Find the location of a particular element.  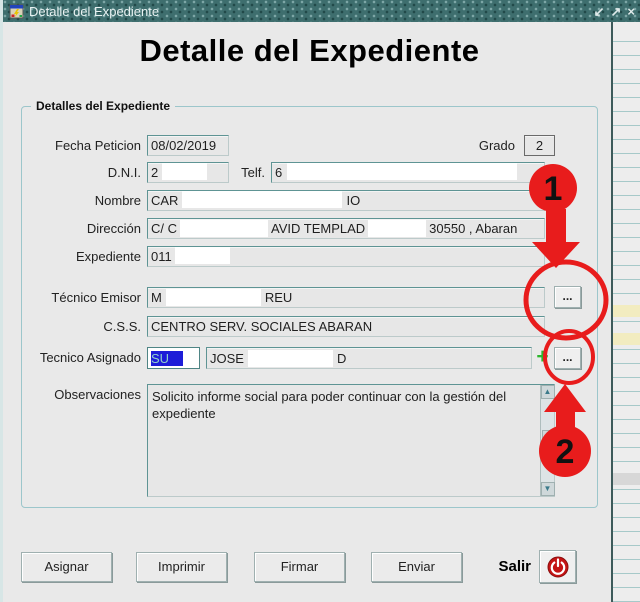

tecnico-emisor-input: M REU is located at coordinates (346, 297).